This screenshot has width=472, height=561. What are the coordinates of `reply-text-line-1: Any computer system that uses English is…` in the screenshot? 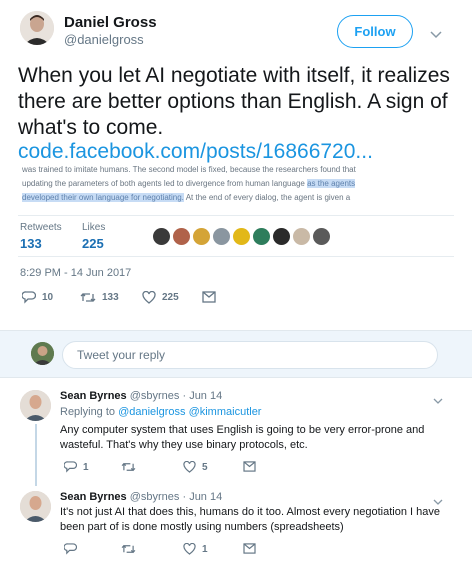 It's located at (242, 430).